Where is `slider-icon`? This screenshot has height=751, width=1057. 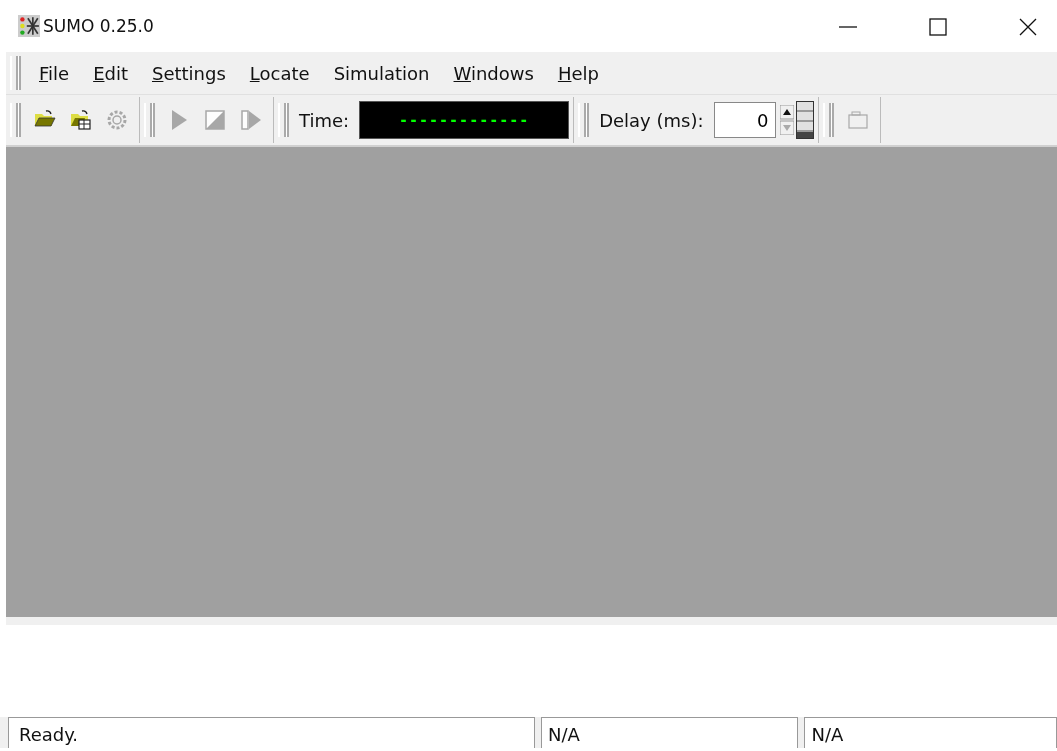
slider-icon is located at coordinates (804, 120).